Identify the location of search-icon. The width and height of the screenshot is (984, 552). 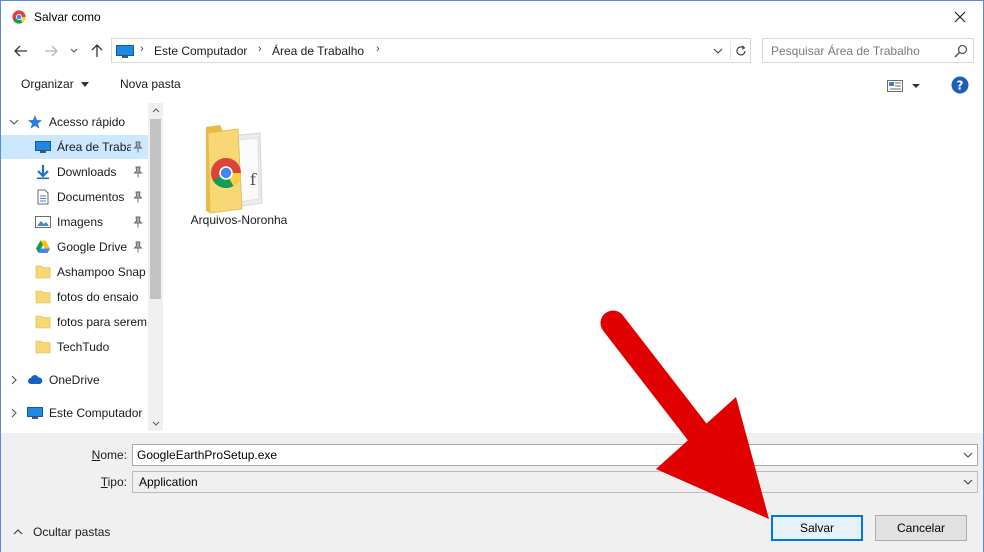
(961, 51).